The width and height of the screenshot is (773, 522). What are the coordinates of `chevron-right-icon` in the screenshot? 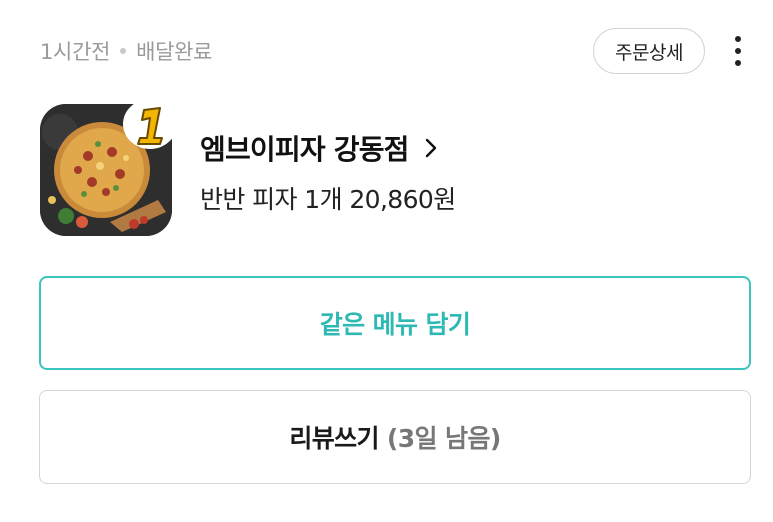 It's located at (430, 148).